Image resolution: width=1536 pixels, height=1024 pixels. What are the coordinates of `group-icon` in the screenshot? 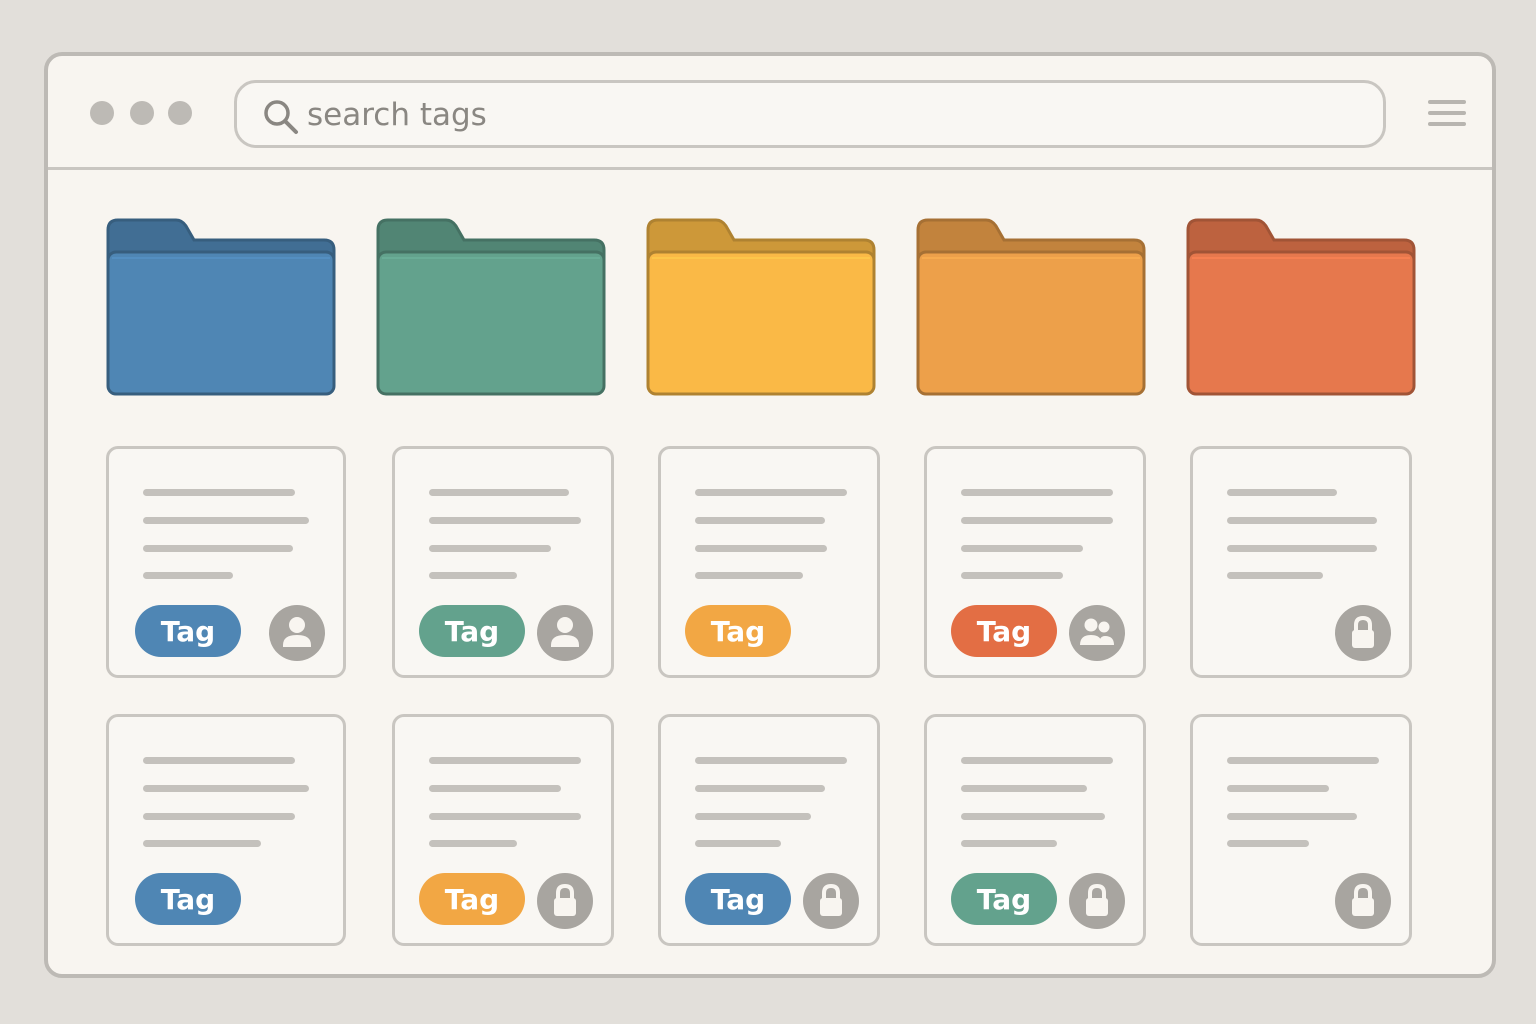 It's located at (1097, 631).